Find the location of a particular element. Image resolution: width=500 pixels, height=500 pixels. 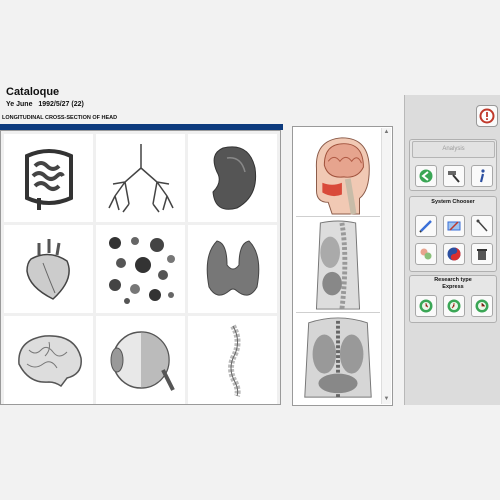

patient-name: Ye June is located at coordinates (19, 104).